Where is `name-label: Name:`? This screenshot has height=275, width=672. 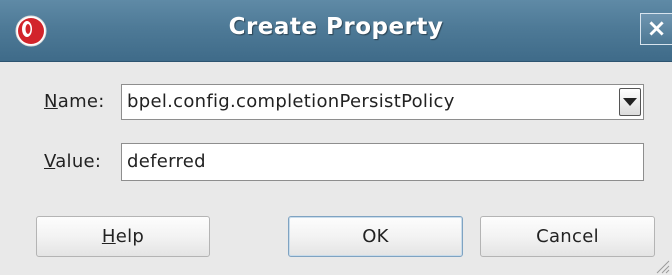 name-label: Name: is located at coordinates (74, 101).